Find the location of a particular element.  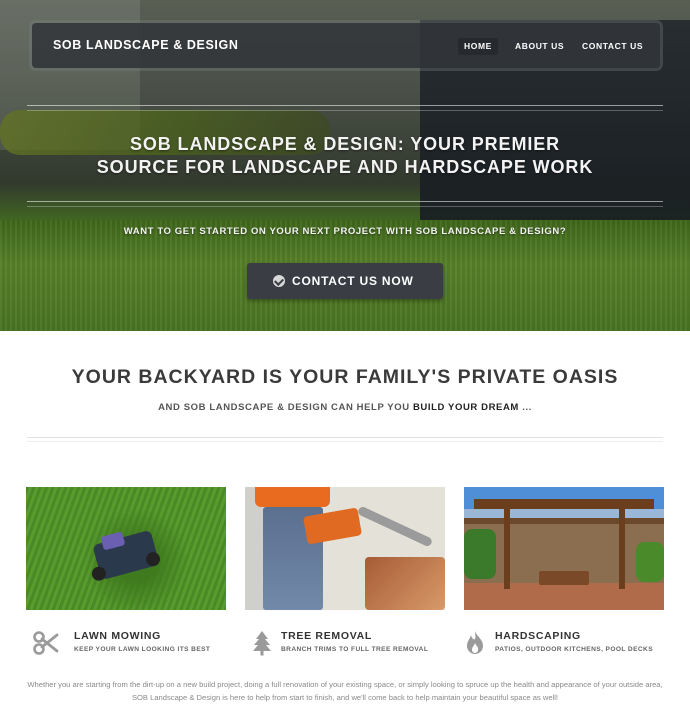

scissors-icon is located at coordinates (46, 643).